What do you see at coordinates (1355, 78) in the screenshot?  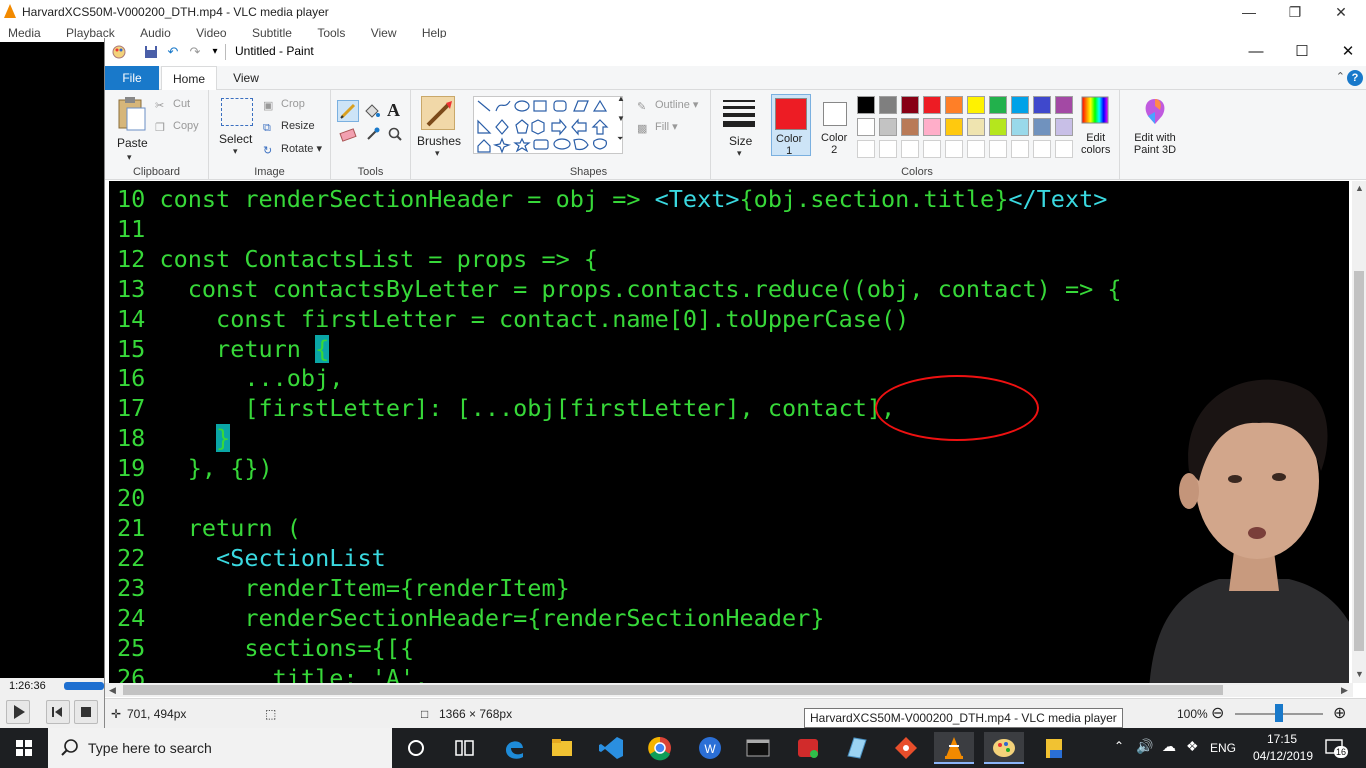 I see `help-icon: ?` at bounding box center [1355, 78].